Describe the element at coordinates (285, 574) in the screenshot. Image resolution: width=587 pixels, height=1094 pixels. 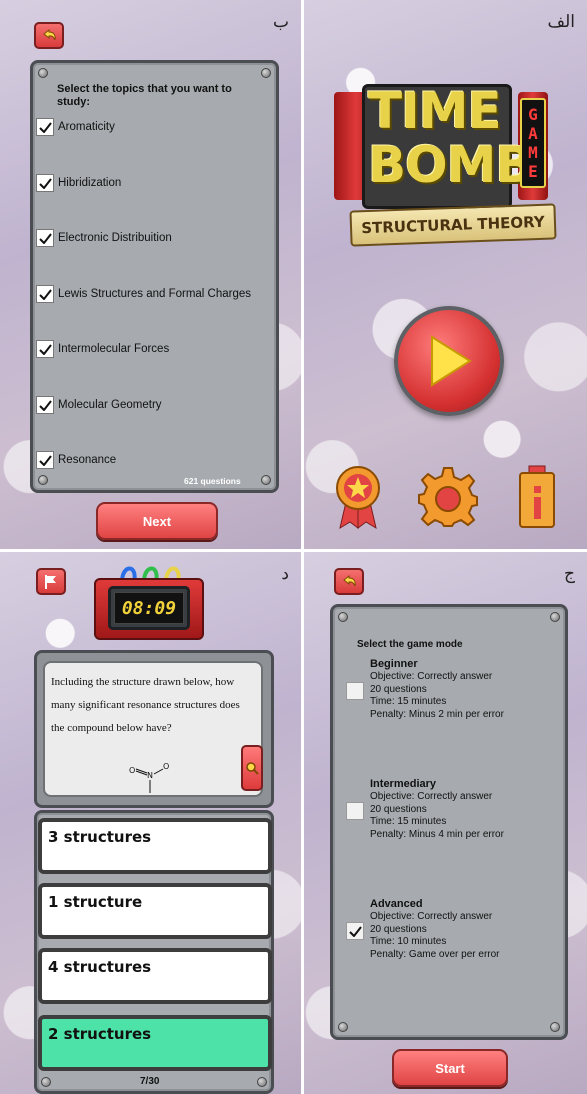
I see `panel-label: د` at that location.